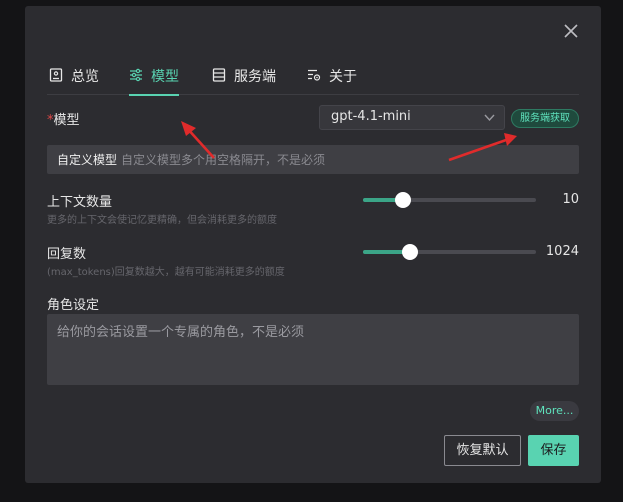 Image resolution: width=623 pixels, height=502 pixels. Describe the element at coordinates (489, 118) in the screenshot. I see `chevron-down-icon` at that location.